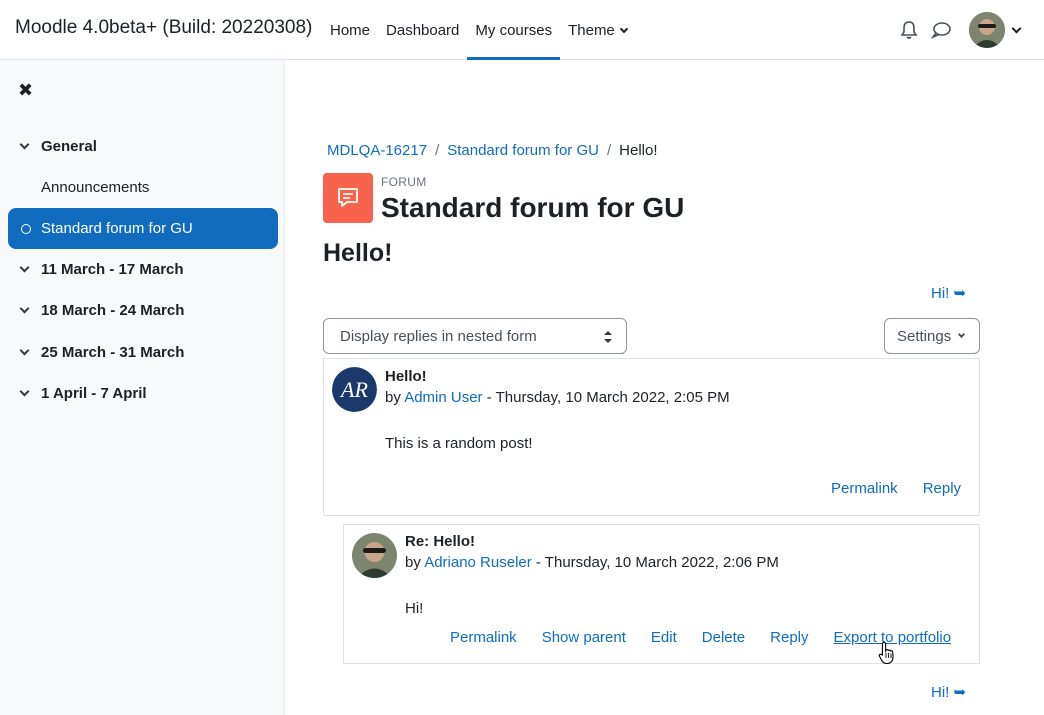  I want to click on svg-text: AR, so click(353, 389).